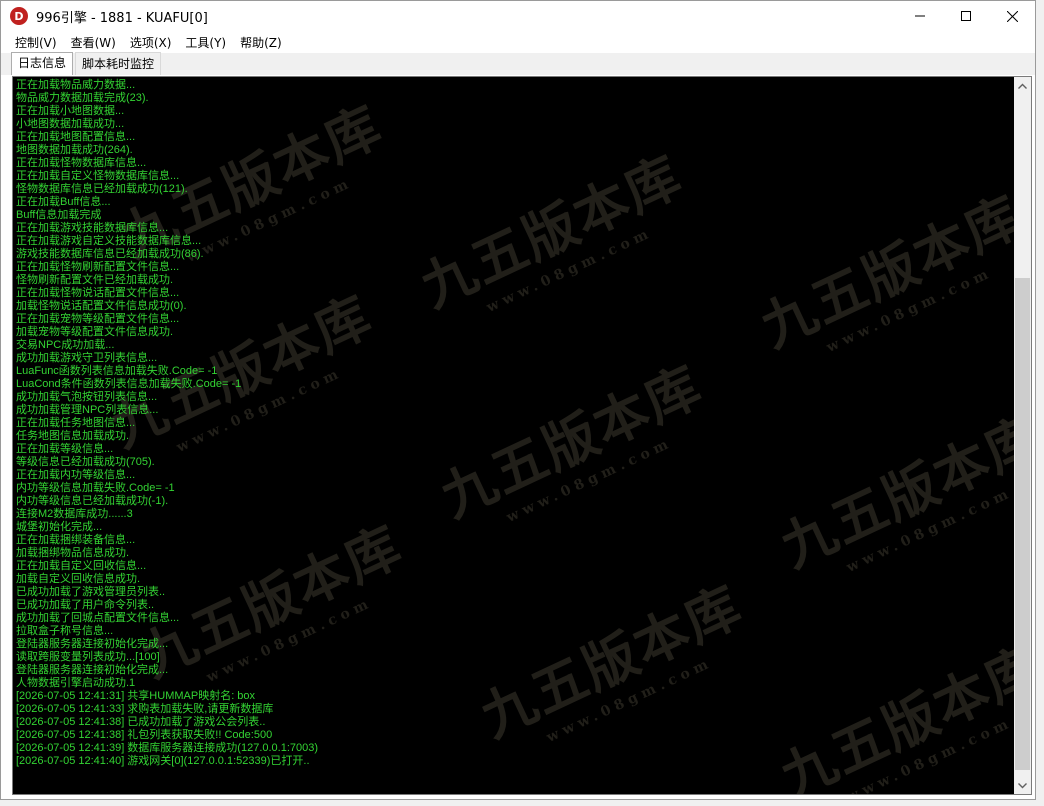 This screenshot has width=1044, height=806. I want to click on log-line: 已成功加载了用户命令列表.., so click(85, 605).